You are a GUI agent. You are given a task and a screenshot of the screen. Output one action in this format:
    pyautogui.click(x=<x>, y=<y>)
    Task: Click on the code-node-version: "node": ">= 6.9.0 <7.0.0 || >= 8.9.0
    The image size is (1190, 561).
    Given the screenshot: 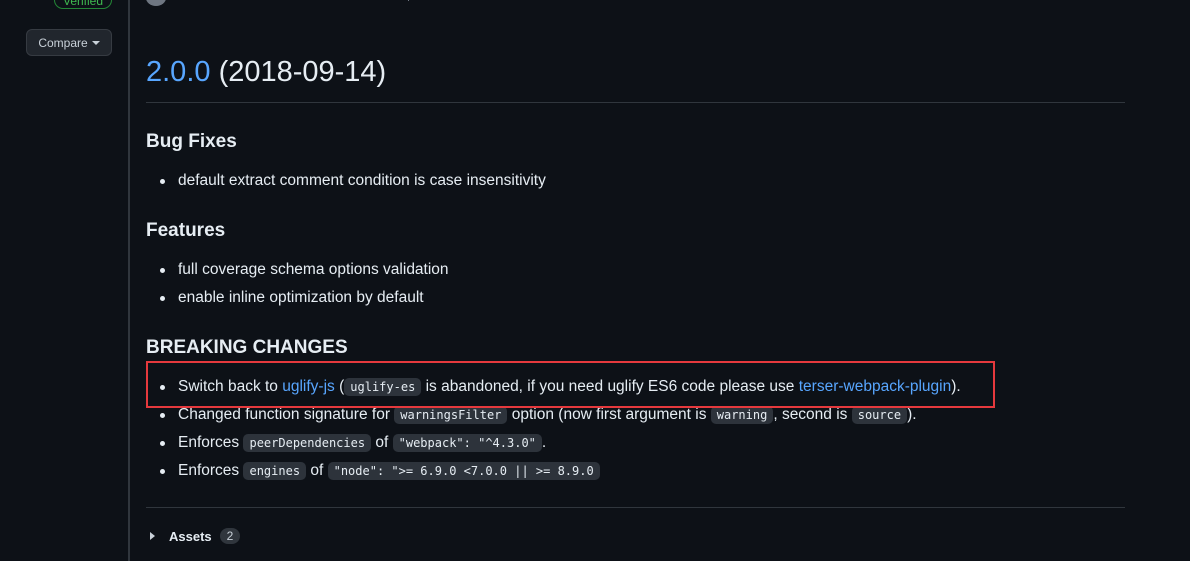 What is the action you would take?
    pyautogui.click(x=463, y=471)
    